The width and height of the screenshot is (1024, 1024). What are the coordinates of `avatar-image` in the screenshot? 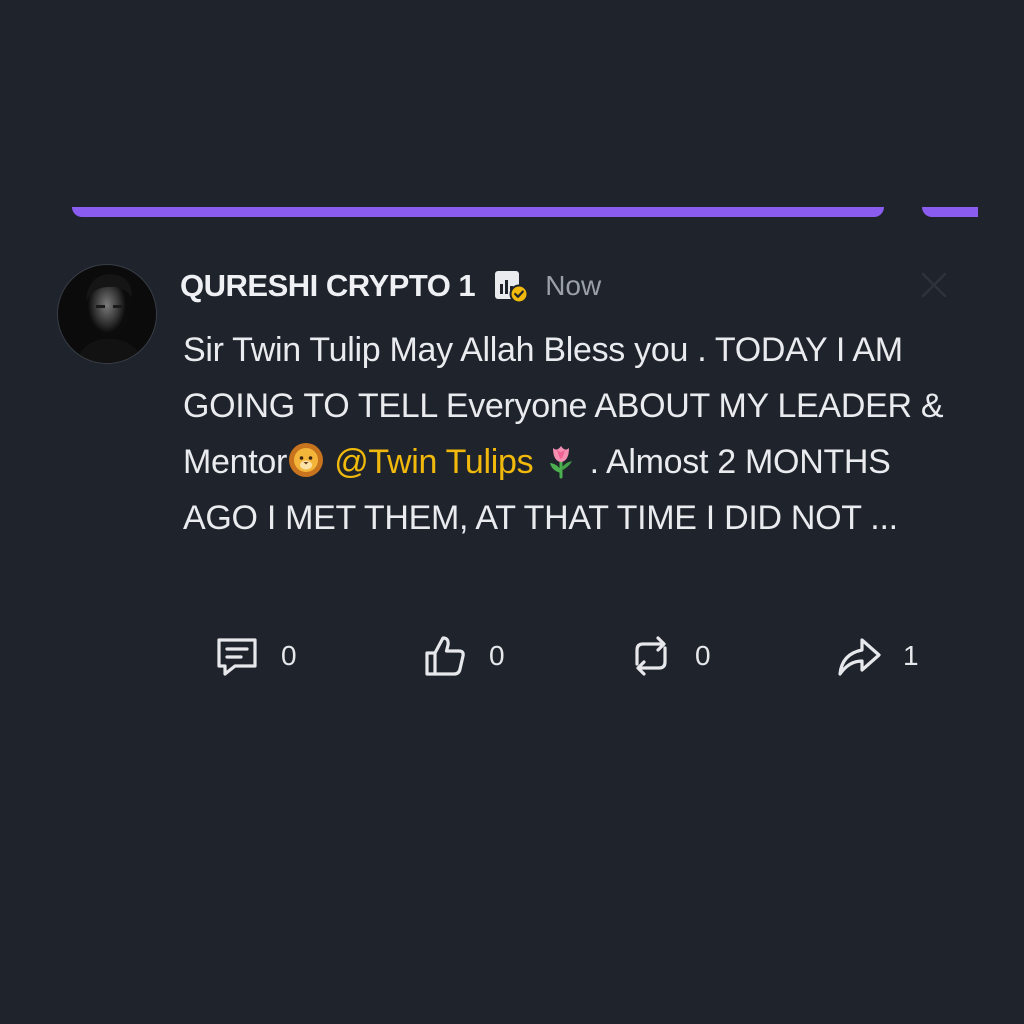 It's located at (107, 314).